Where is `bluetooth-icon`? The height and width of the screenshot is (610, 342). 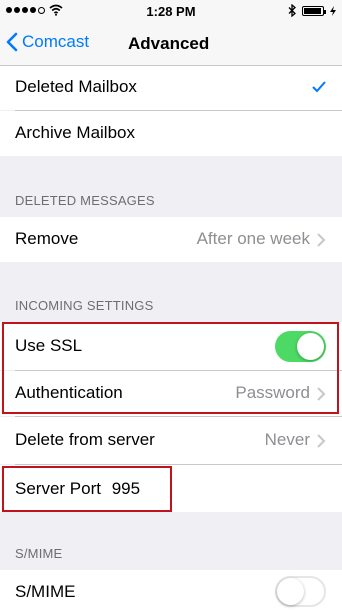 bluetooth-icon is located at coordinates (292, 10).